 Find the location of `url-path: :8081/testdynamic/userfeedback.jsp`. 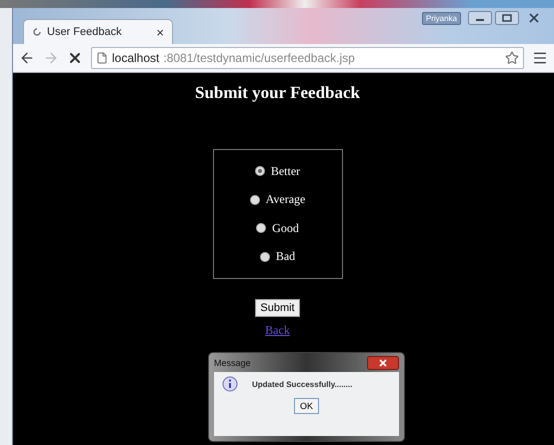

url-path: :8081/testdynamic/userfeedback.jsp is located at coordinates (259, 58).